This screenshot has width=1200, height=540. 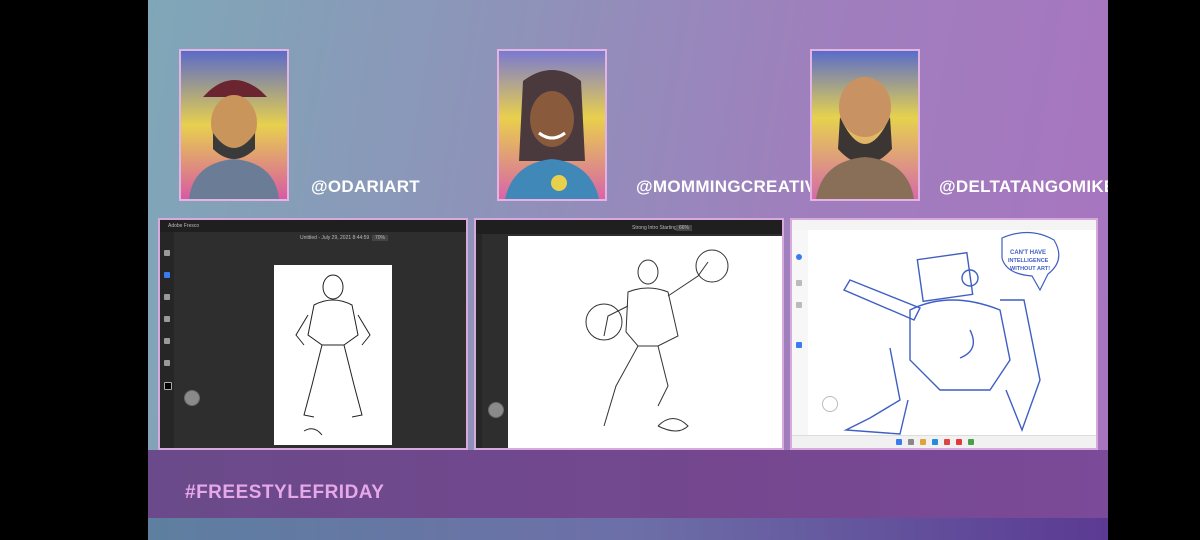 I want to click on fill-icon, so click(x=167, y=341).